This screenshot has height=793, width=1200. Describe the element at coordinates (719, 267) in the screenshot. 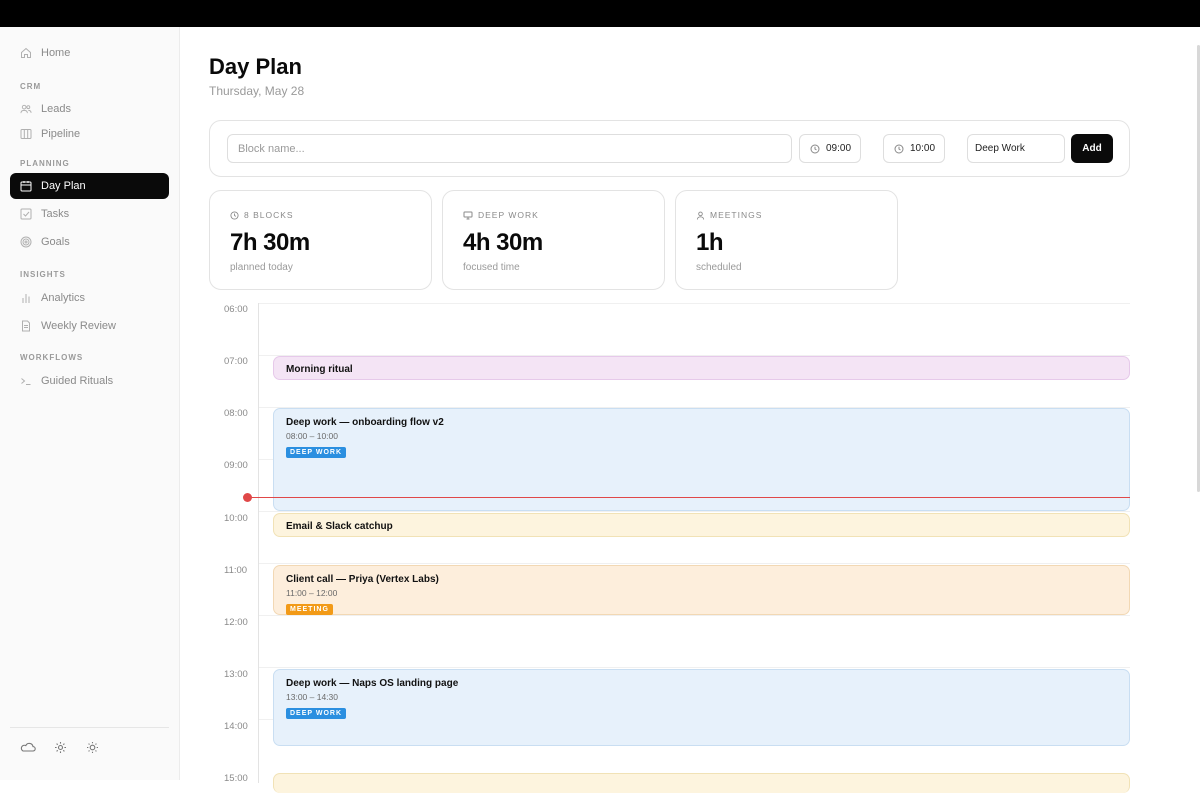

I see `stat-caption: scheduled` at that location.